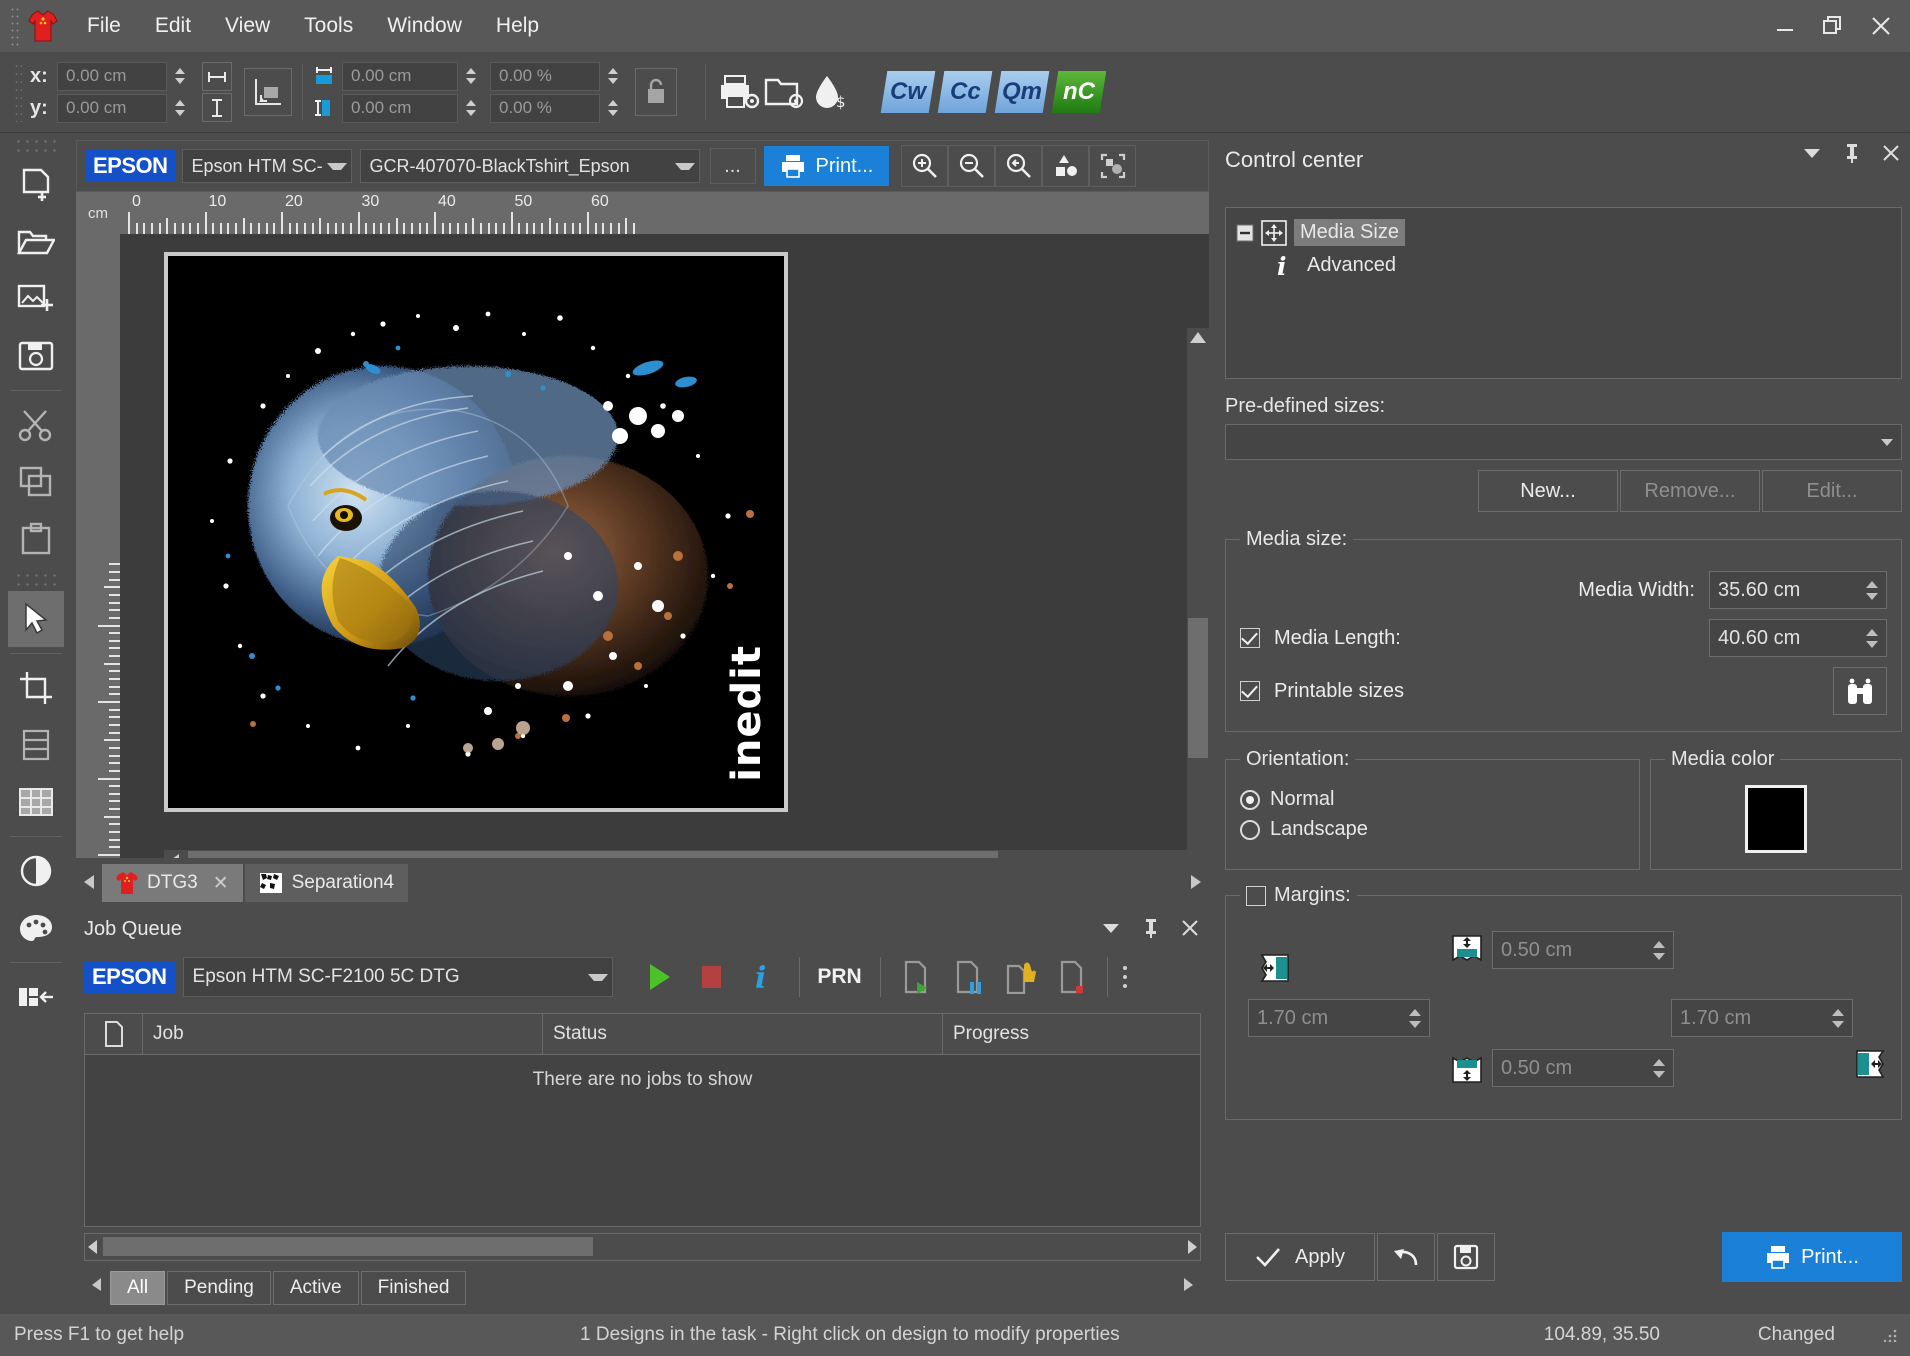 This screenshot has height=1356, width=1910. I want to click on height-stepper, so click(471, 108).